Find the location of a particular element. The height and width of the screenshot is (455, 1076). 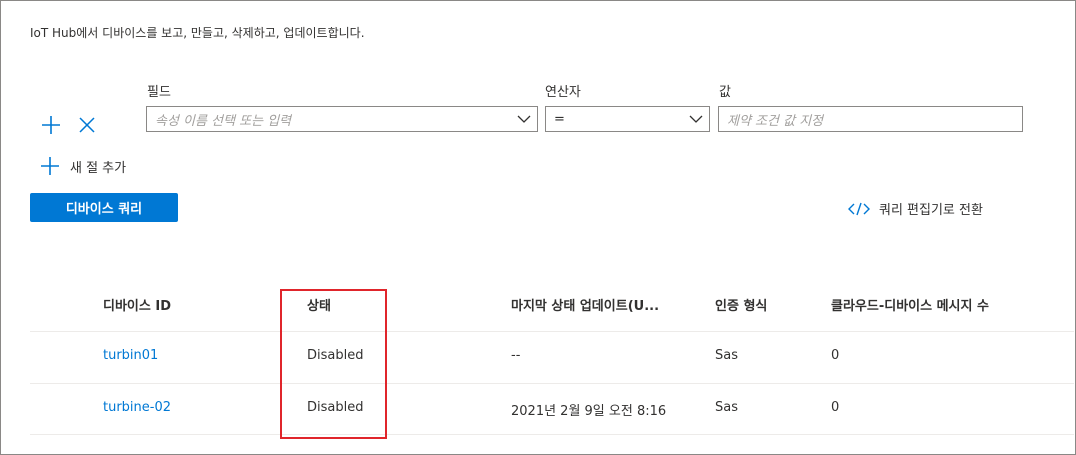

field-placeholder: 속성 이름 선택 또는 입력 is located at coordinates (223, 121).